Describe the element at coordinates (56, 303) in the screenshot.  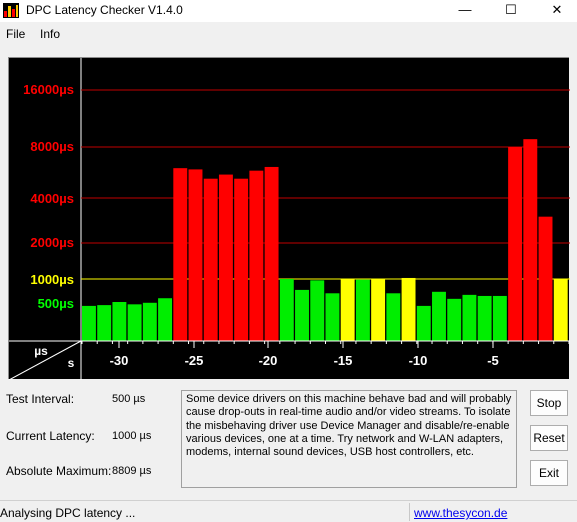
I see `y-axis-label: 500µs` at that location.